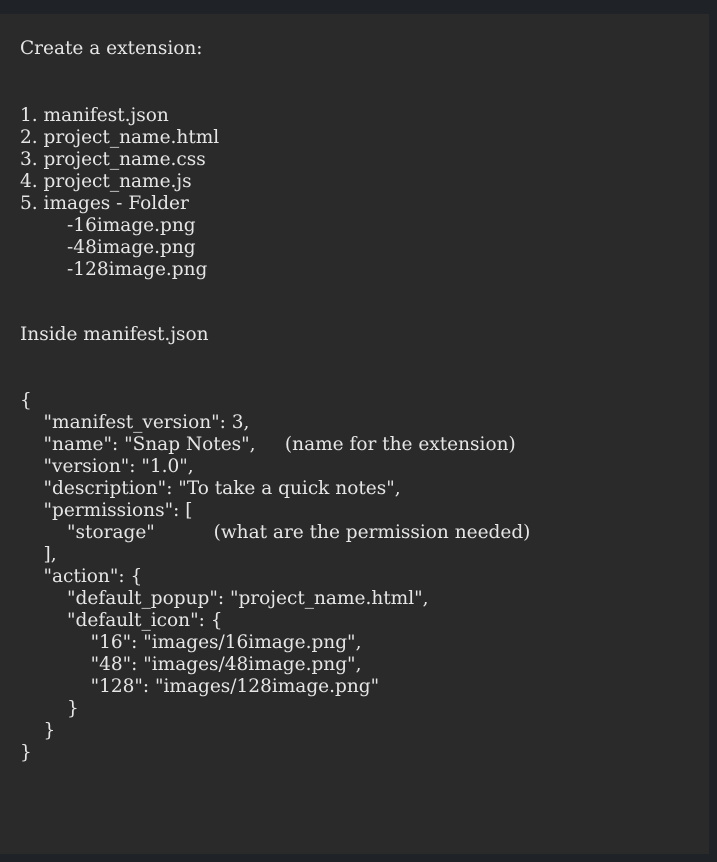 This screenshot has height=862, width=717. I want to click on code-line-list-item: 2. project_name.html, so click(120, 137).